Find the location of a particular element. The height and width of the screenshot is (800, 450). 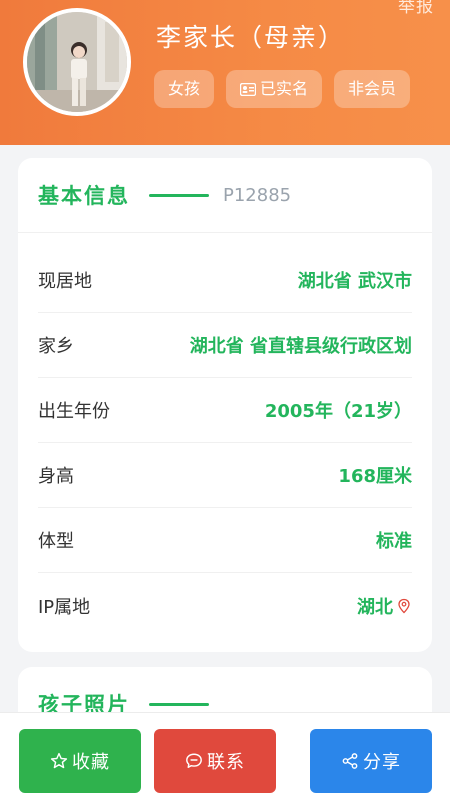

avatar is located at coordinates (77, 62).